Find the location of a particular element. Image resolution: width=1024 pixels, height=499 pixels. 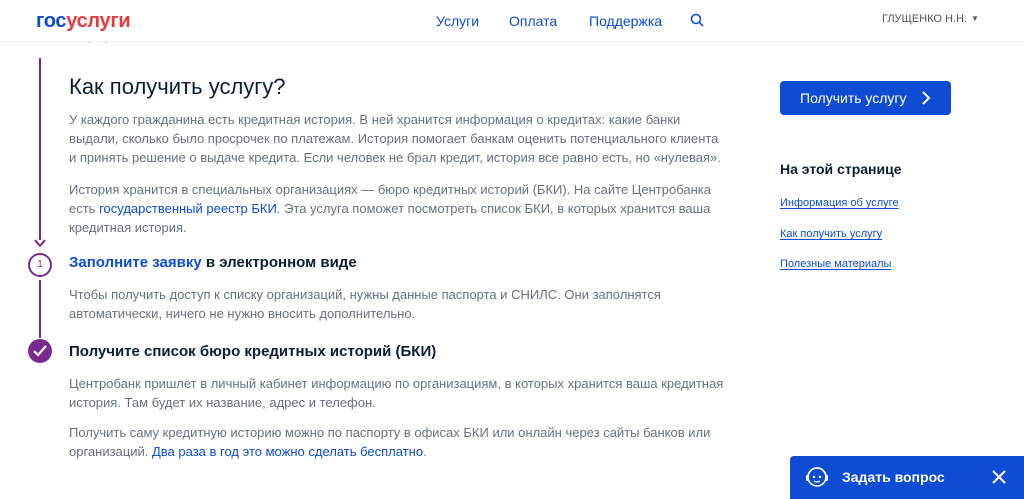

nav-payment: Оплата is located at coordinates (533, 21).